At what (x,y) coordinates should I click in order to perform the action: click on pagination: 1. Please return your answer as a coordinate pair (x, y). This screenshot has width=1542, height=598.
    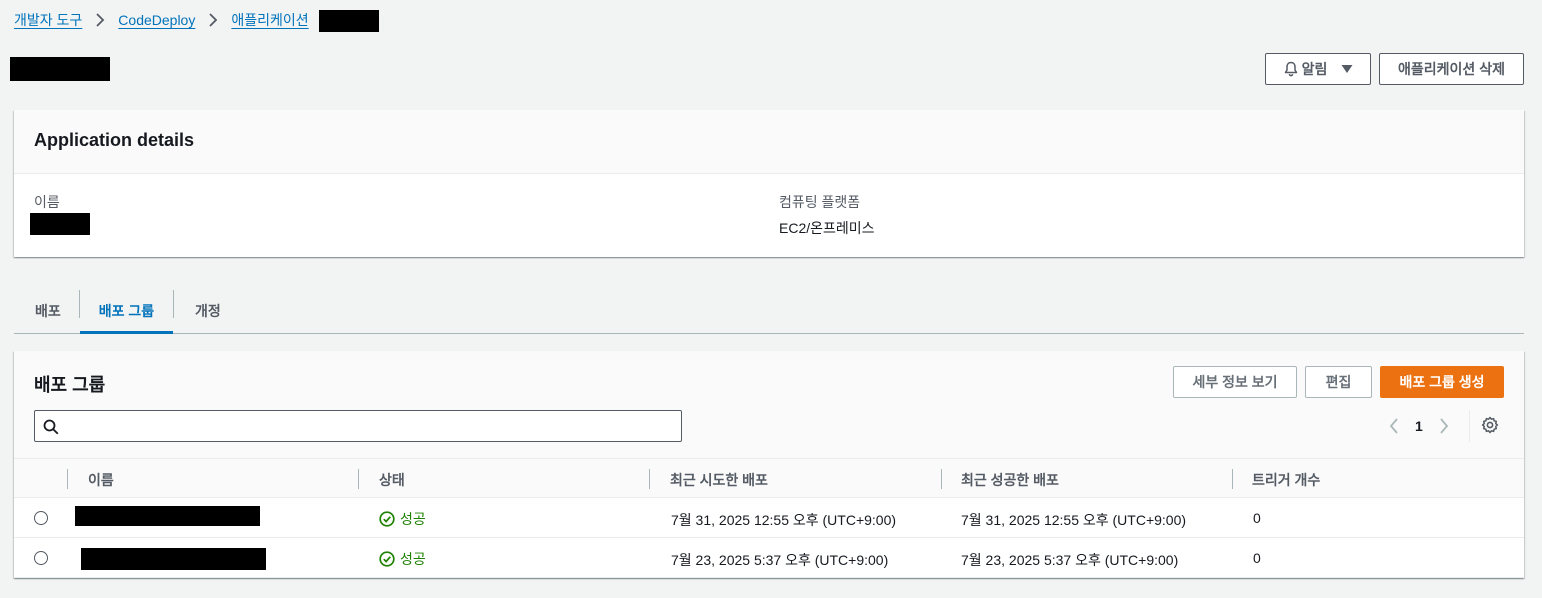
    Looking at the image, I should click on (1419, 426).